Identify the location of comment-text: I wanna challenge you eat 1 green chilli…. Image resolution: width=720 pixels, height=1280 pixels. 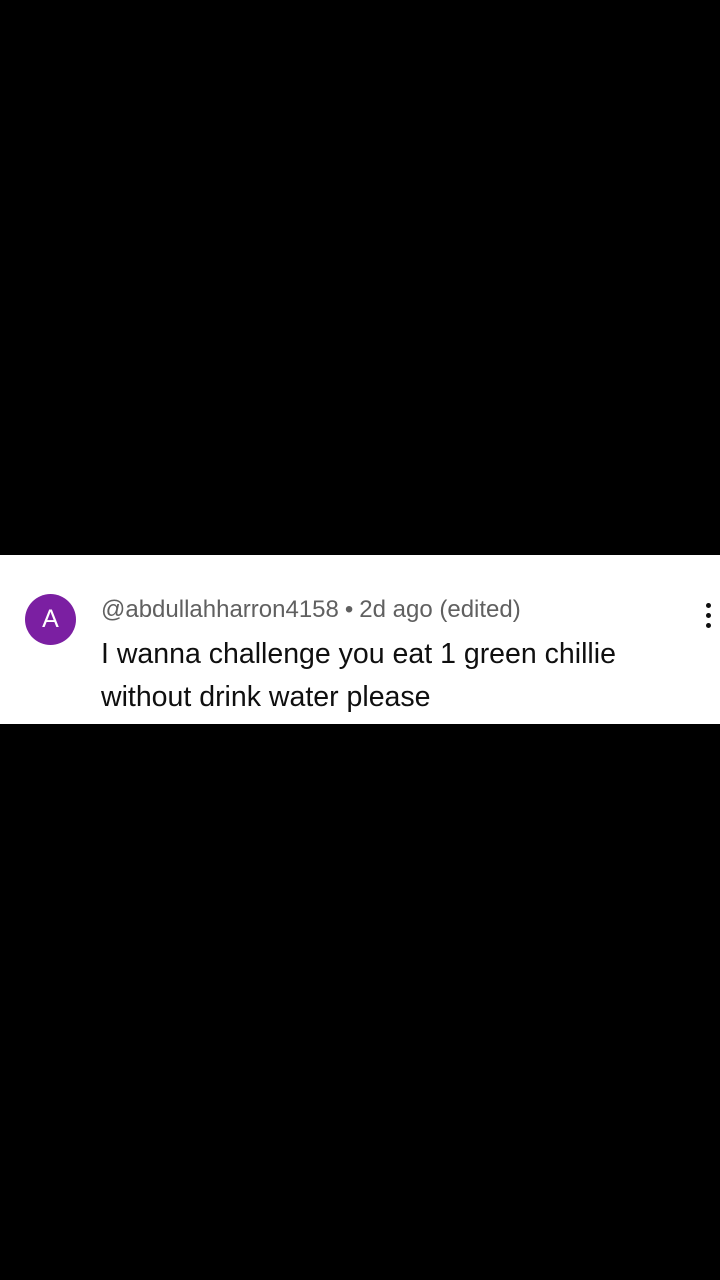
(358, 675).